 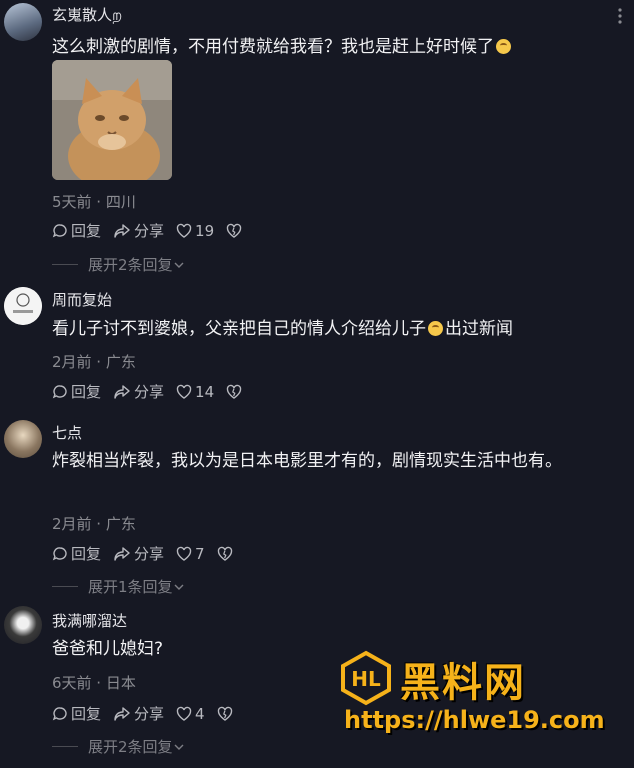 What do you see at coordinates (307, 461) in the screenshot?
I see `comment-text: 炸裂相当炸裂，我以为是日本电影里才有的，剧情现实生活中也有。` at bounding box center [307, 461].